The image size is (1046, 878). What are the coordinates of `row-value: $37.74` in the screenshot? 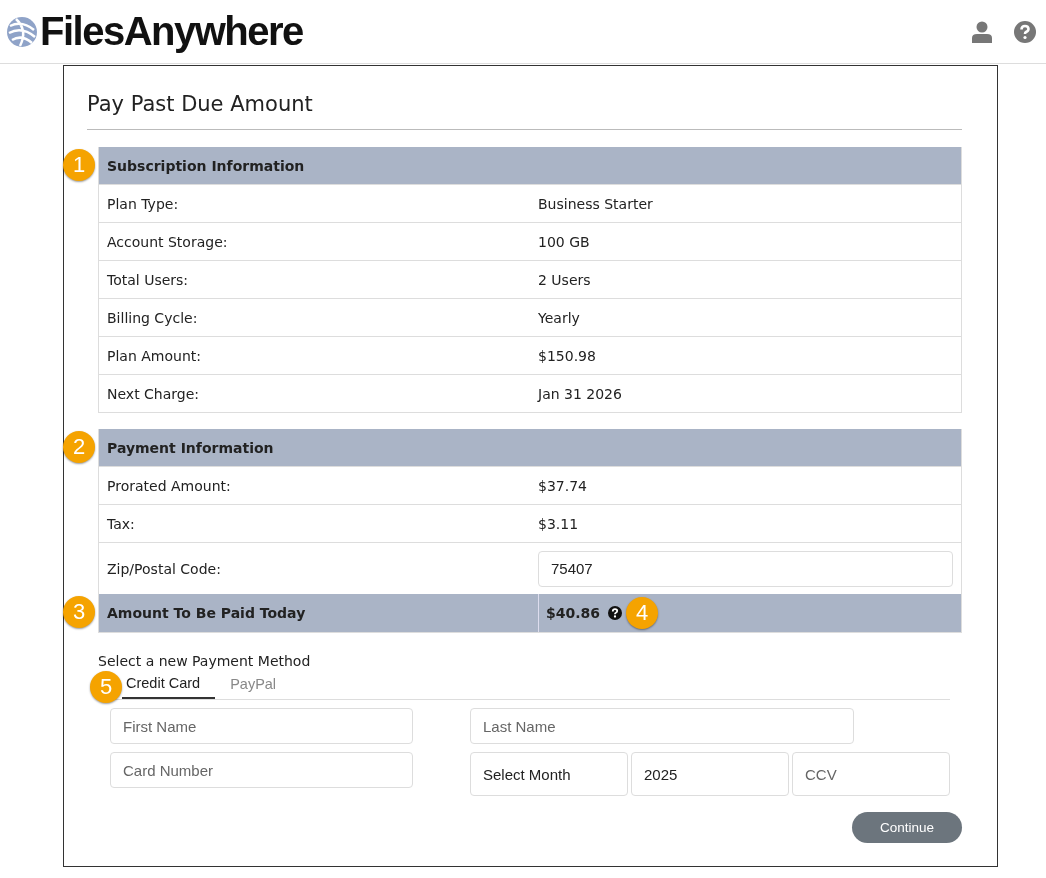 It's located at (562, 485).